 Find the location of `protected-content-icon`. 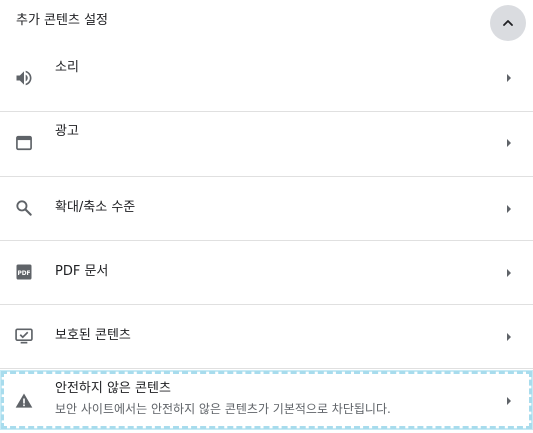

protected-content-icon is located at coordinates (24, 336).